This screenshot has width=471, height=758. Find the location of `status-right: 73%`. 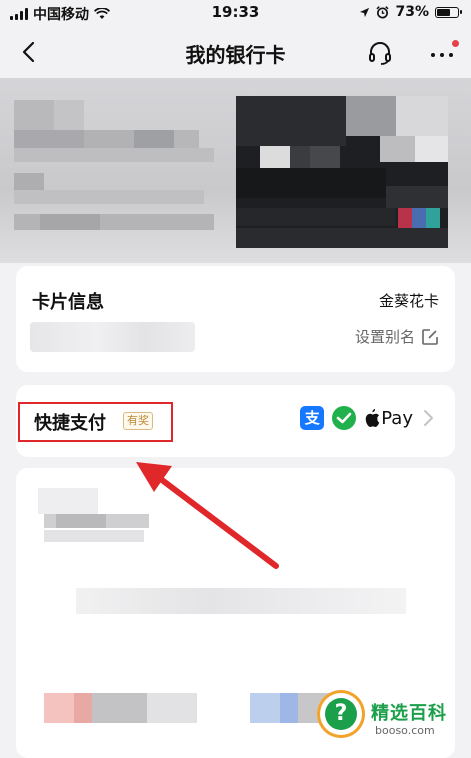

status-right: 73% is located at coordinates (410, 12).